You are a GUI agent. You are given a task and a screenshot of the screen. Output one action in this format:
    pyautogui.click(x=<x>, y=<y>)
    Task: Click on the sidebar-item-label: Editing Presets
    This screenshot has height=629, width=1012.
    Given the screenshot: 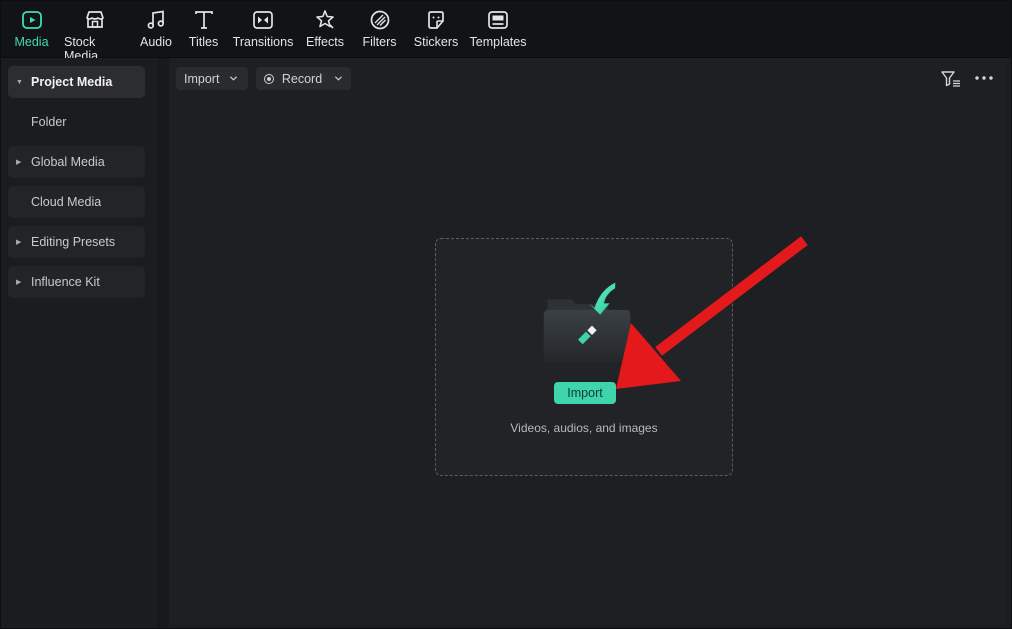 What is the action you would take?
    pyautogui.click(x=73, y=242)
    